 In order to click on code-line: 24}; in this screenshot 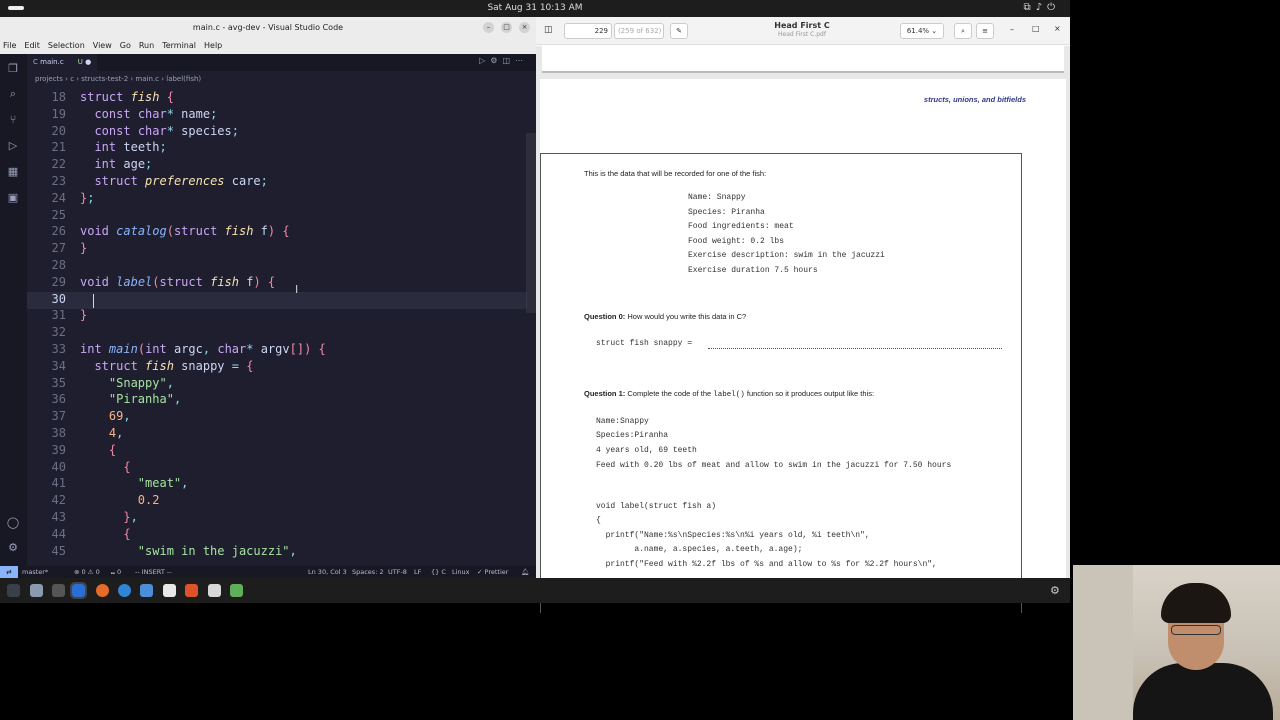, I will do `click(61, 198)`.